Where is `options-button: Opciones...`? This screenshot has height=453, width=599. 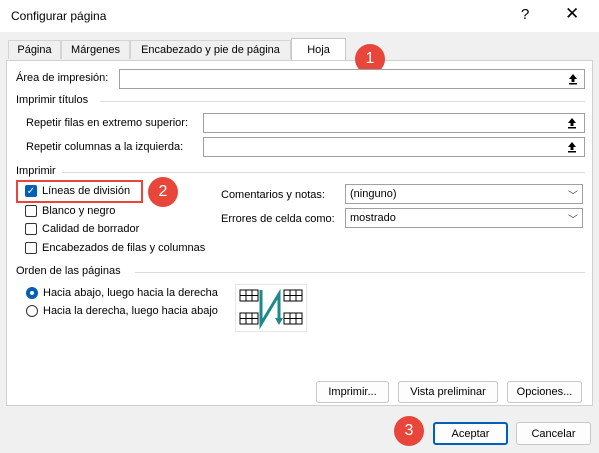 options-button: Opciones... is located at coordinates (544, 392).